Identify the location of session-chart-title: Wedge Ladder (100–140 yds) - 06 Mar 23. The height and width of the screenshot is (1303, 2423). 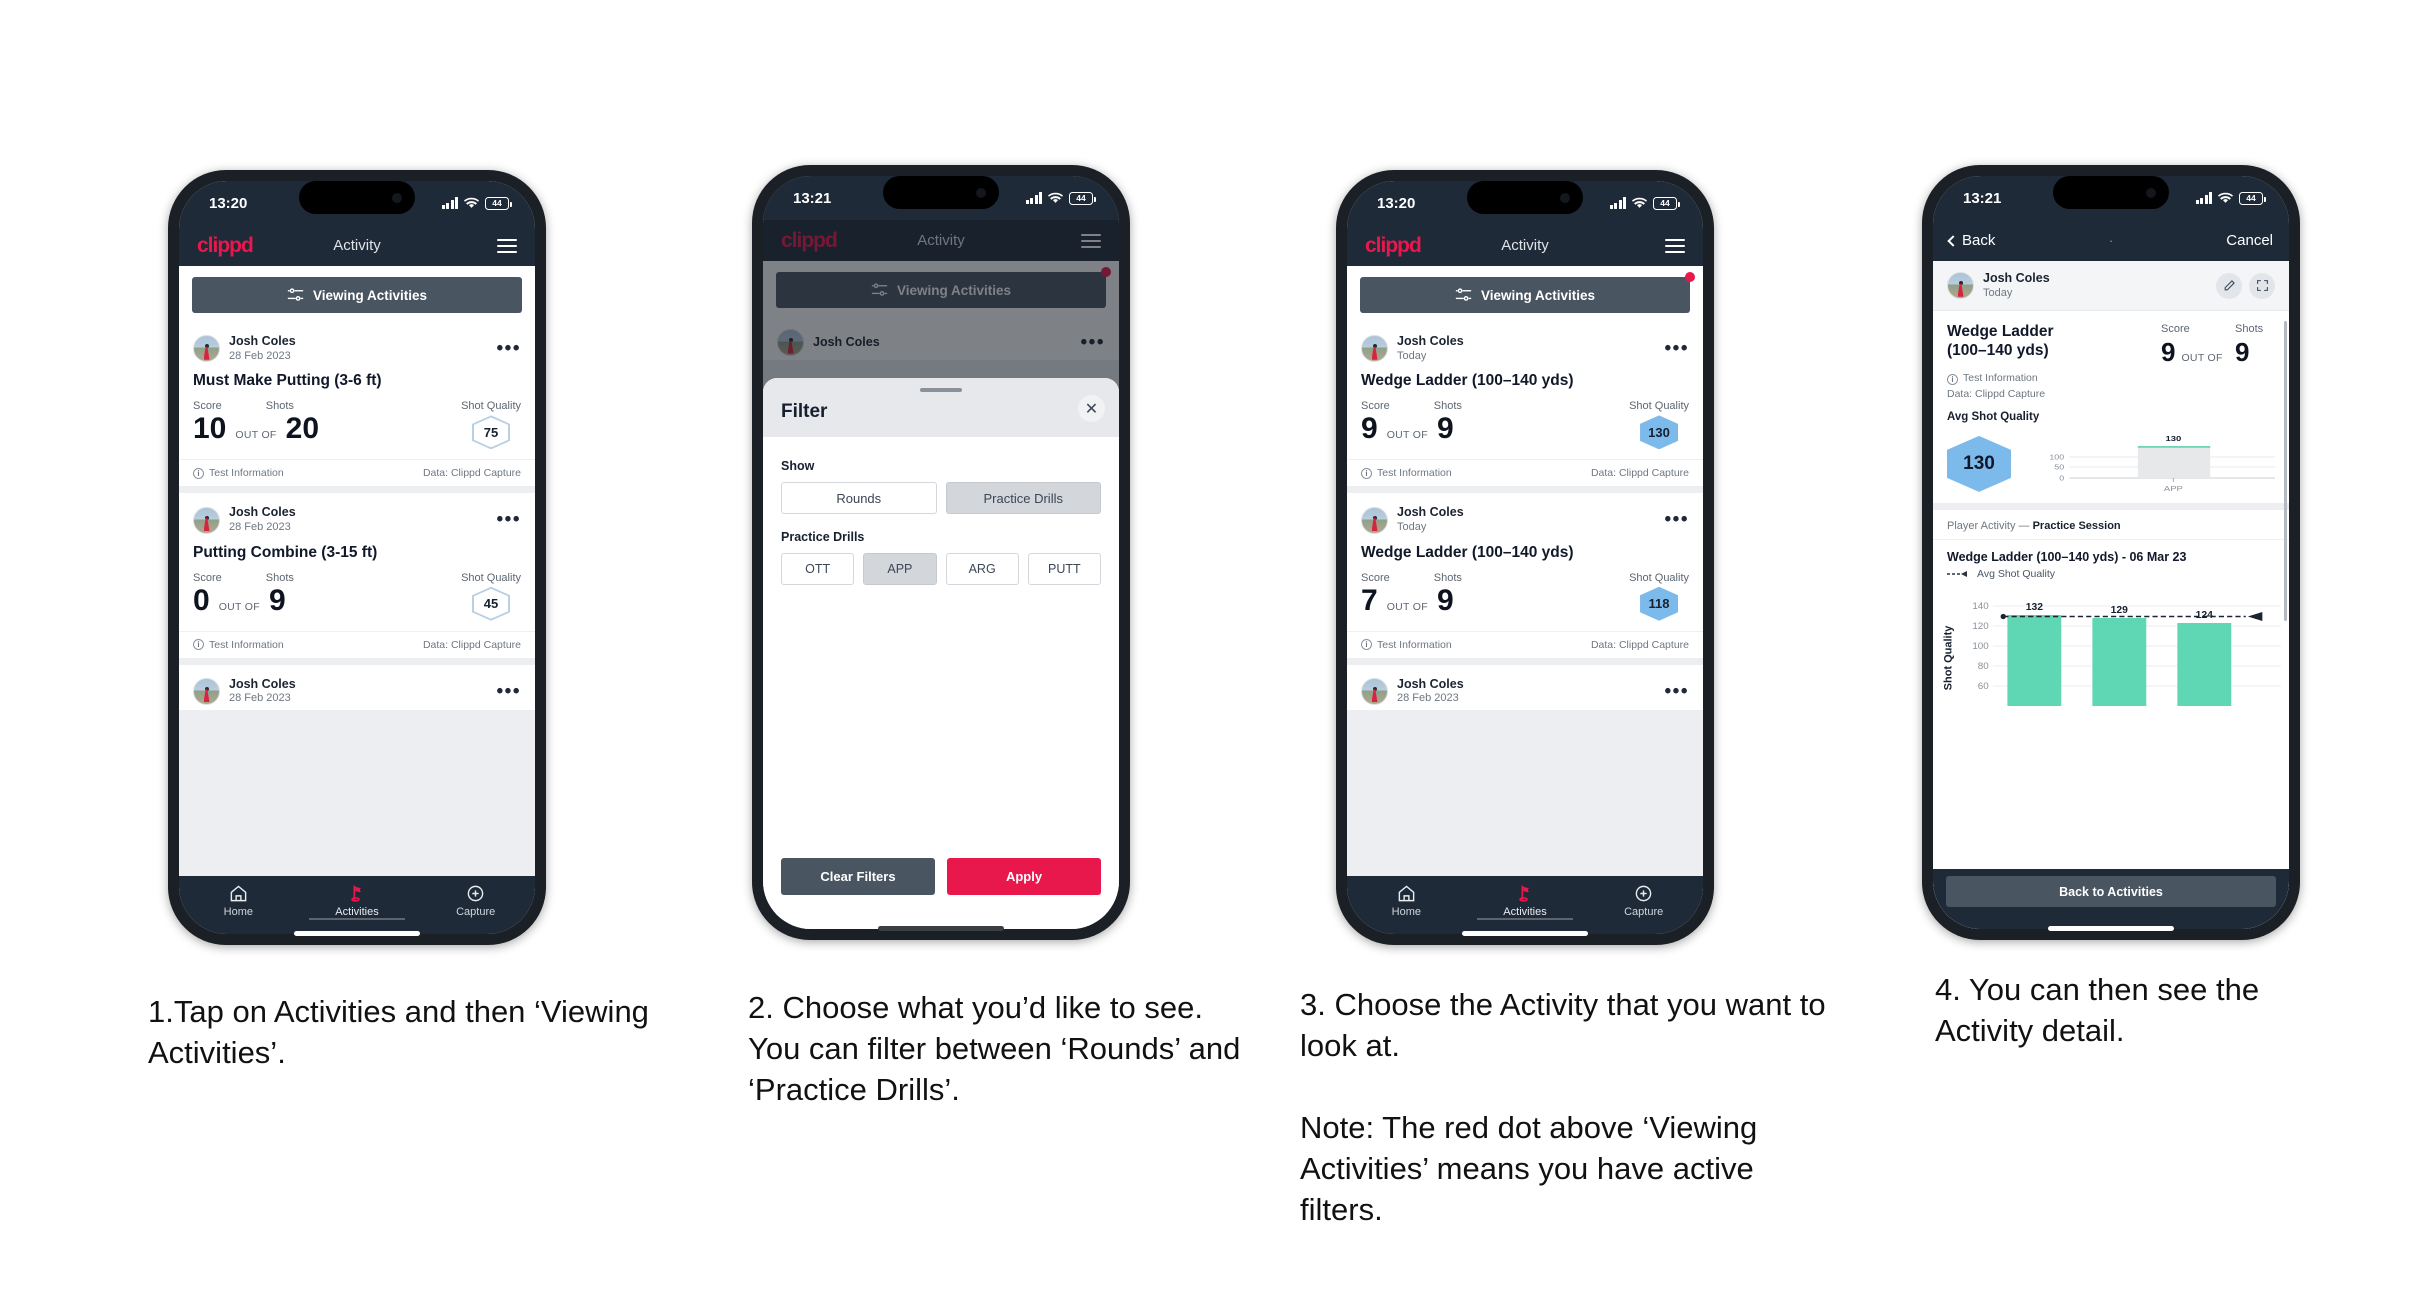
(2067, 556).